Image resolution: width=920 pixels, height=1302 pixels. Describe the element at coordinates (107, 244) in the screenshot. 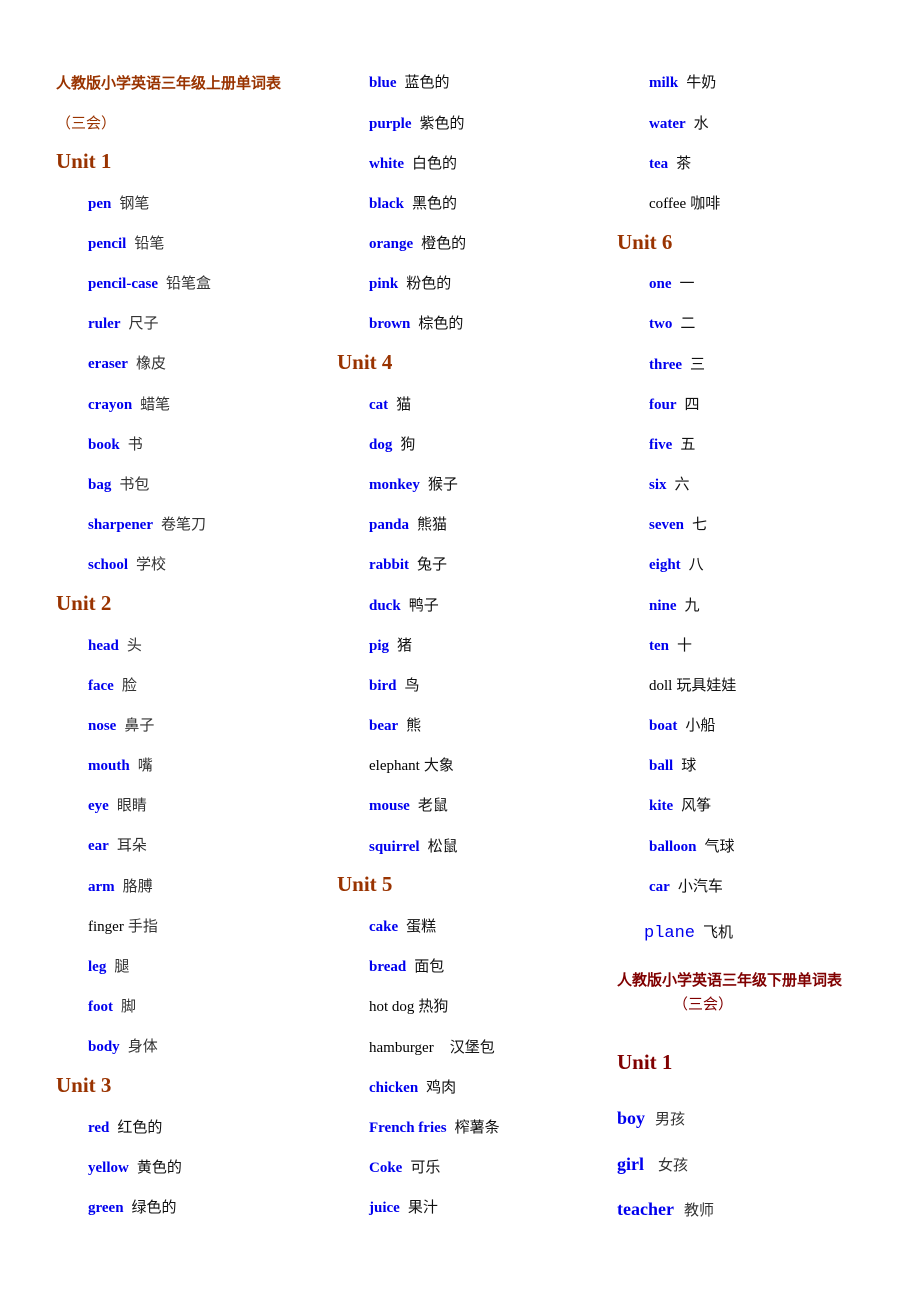

I see `english-word: pencil` at that location.